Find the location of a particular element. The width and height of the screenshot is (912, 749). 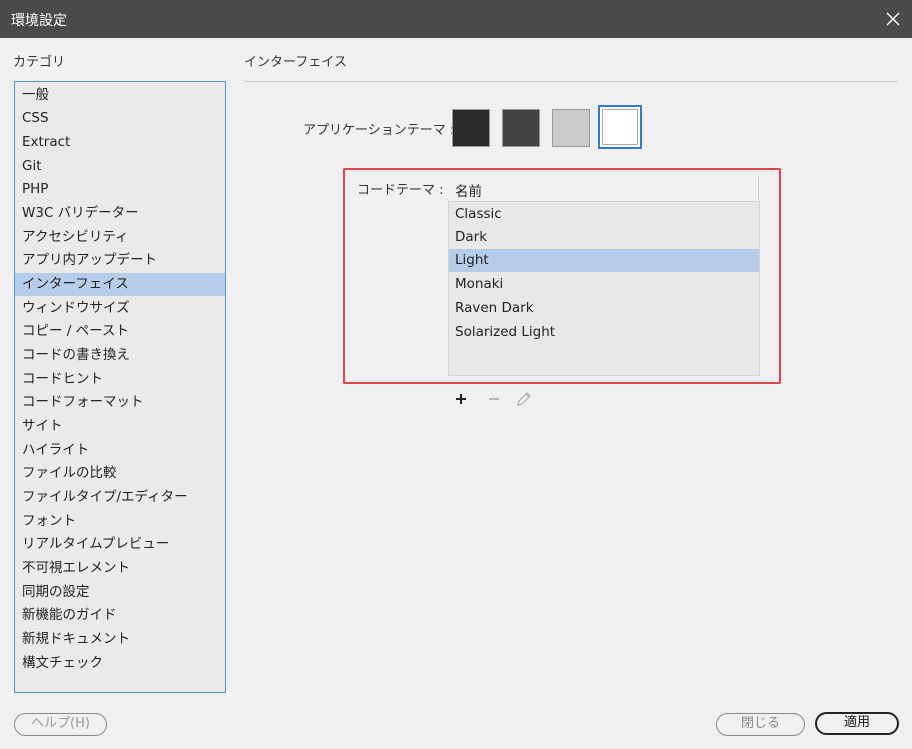

code-theme-label: コードテーマ : is located at coordinates (400, 190).